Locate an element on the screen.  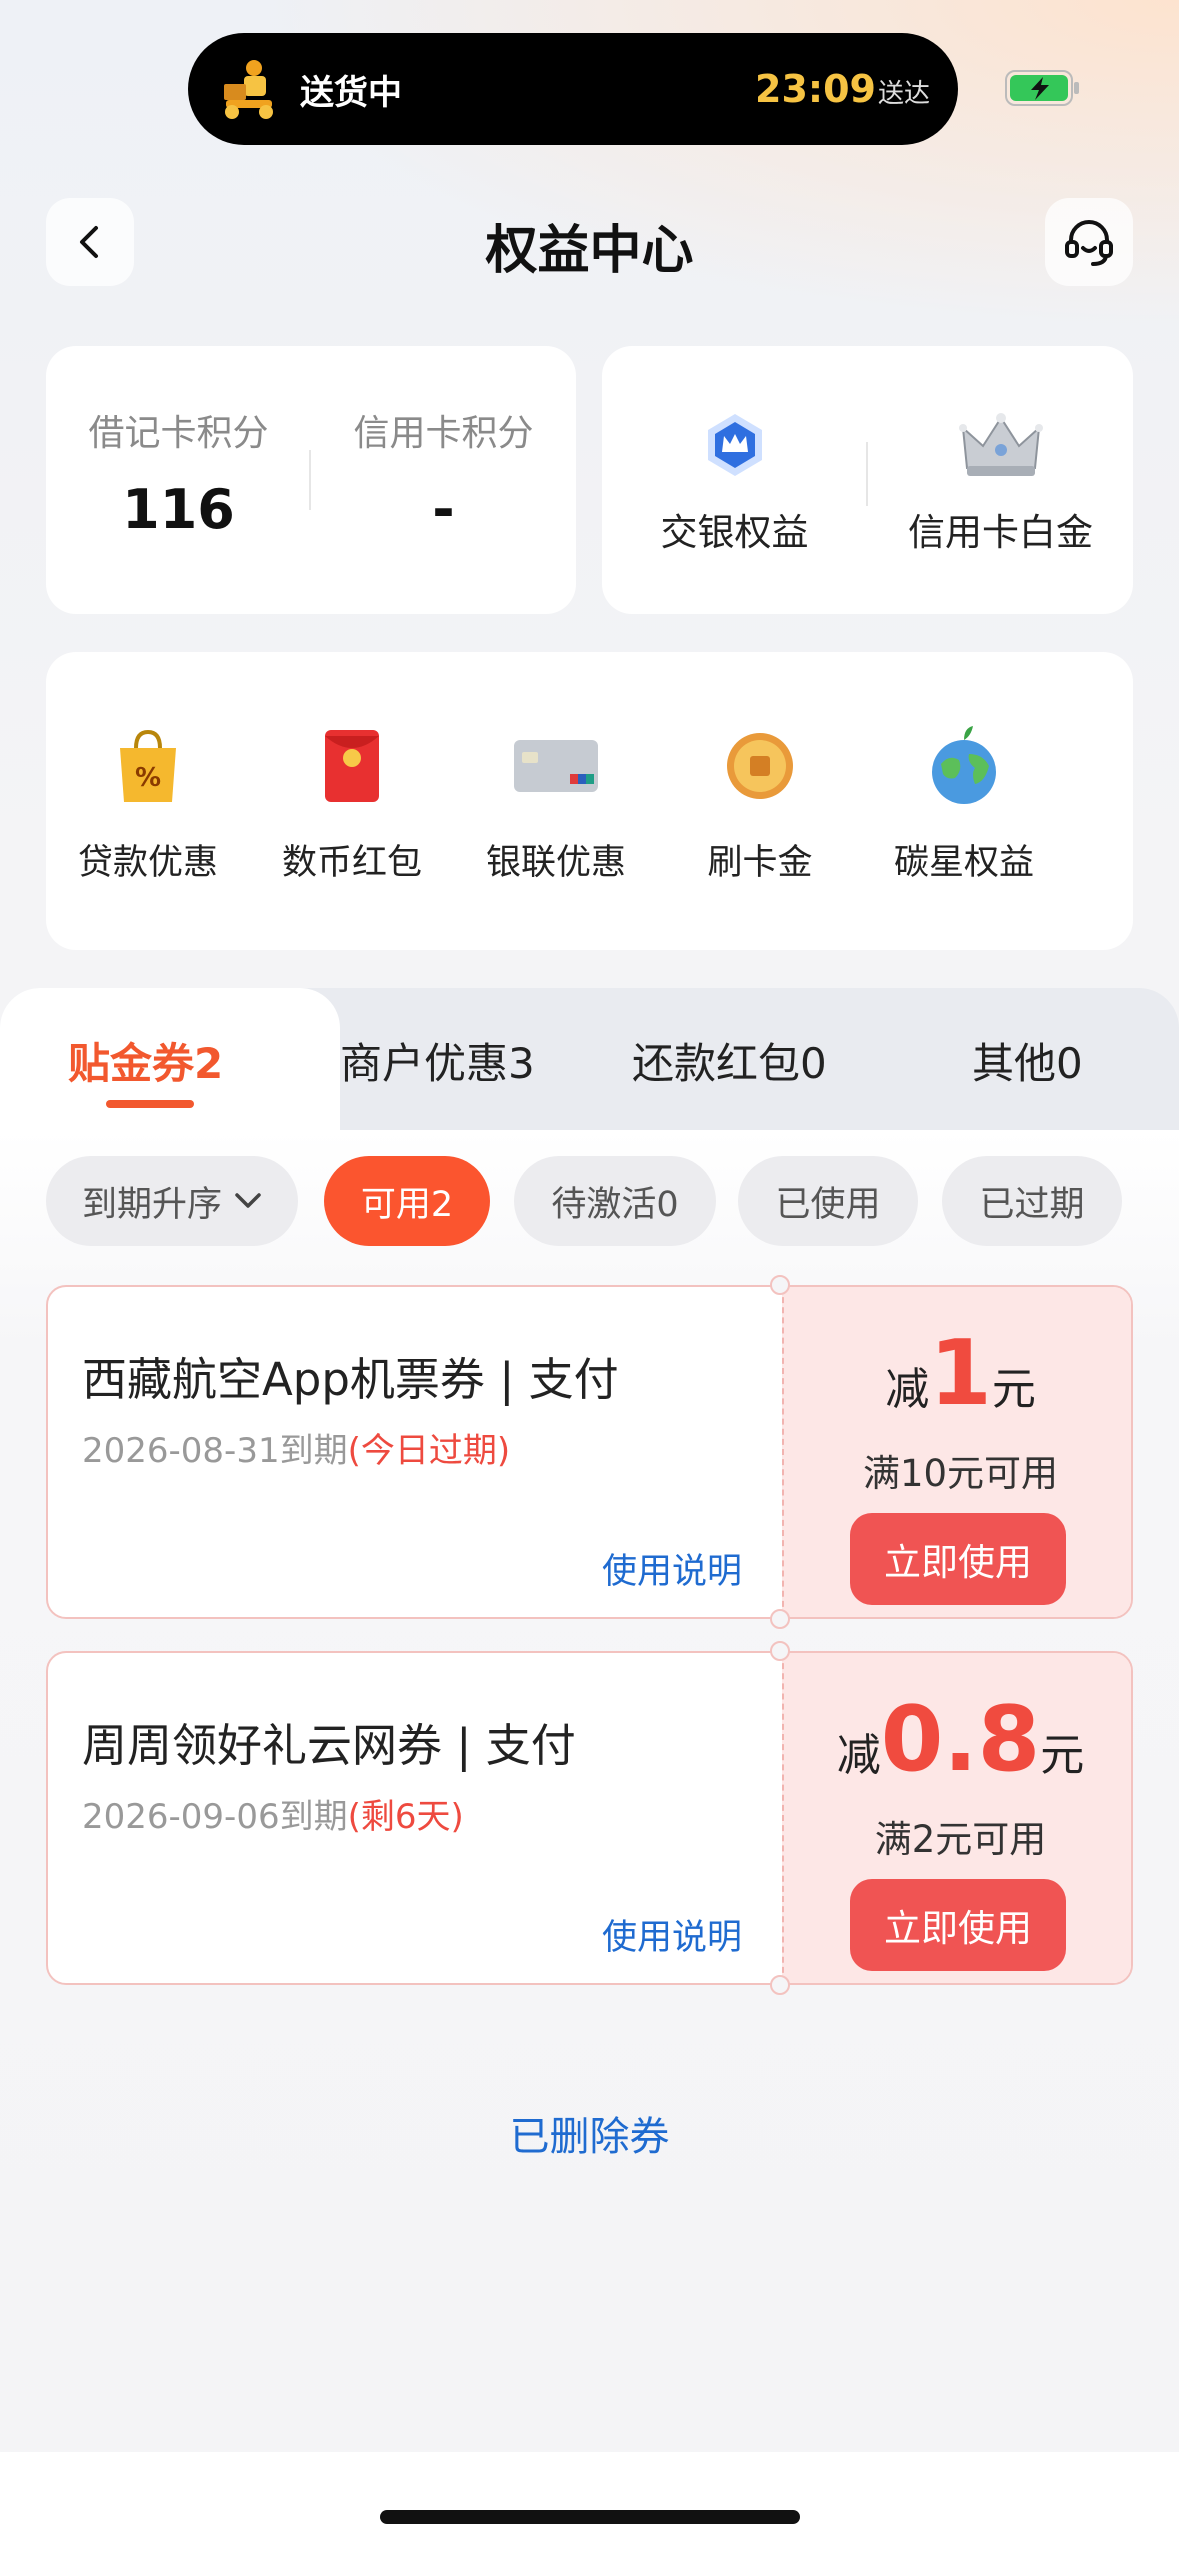
delivery-courier-icon is located at coordinates (248, 89).